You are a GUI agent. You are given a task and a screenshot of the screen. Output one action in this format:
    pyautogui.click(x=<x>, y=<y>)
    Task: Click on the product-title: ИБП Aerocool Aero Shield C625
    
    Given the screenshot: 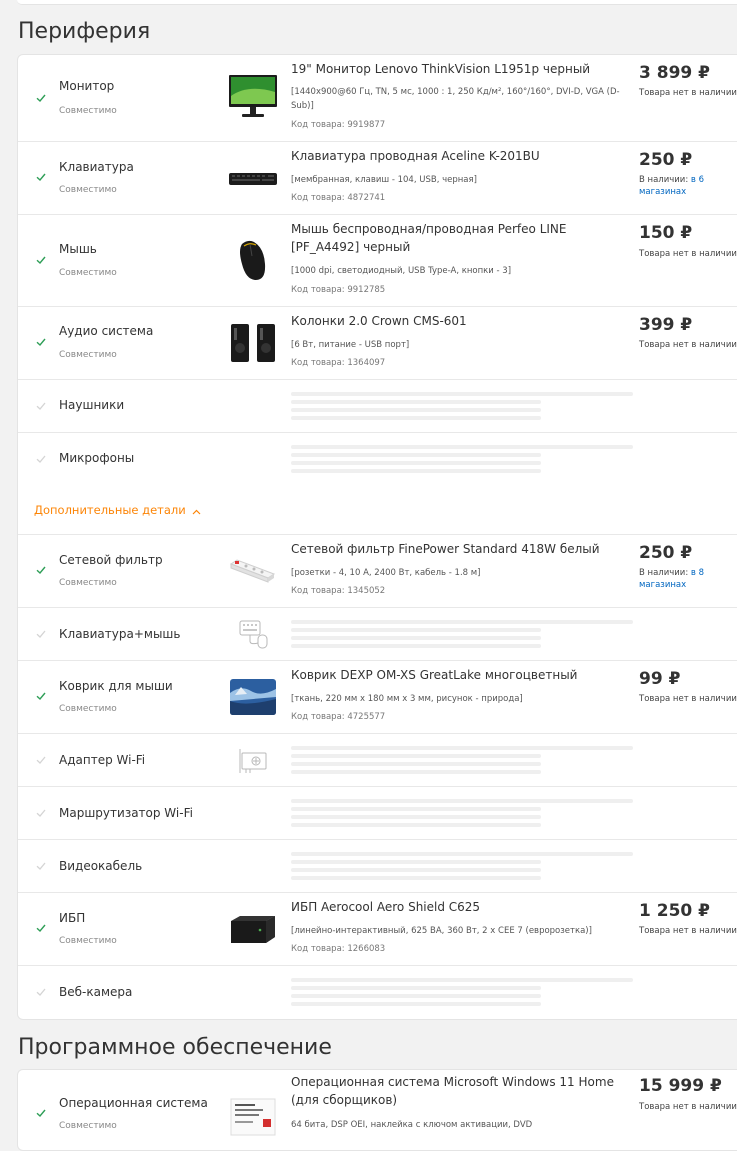 What is the action you would take?
    pyautogui.click(x=456, y=907)
    